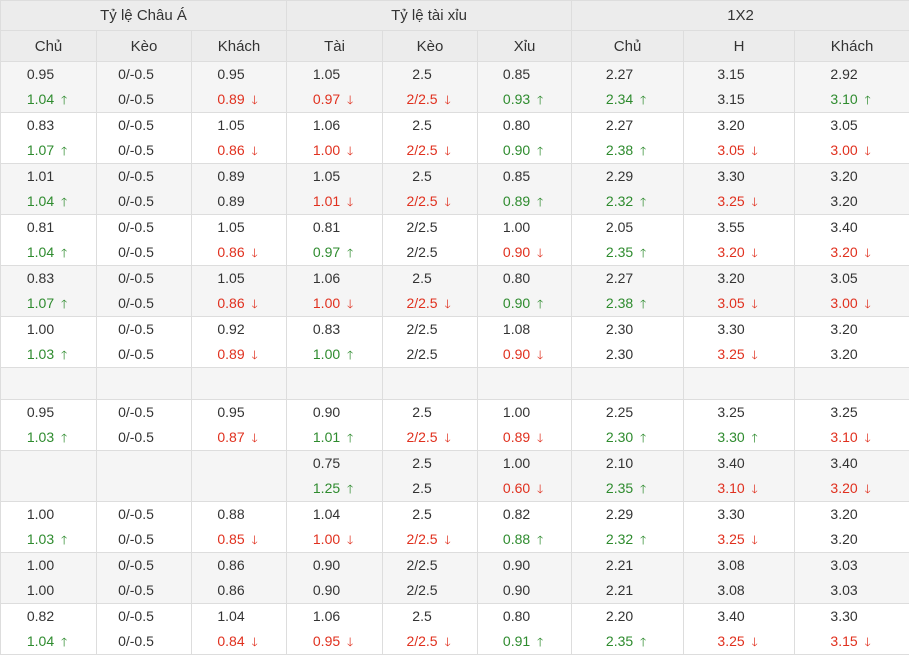  Describe the element at coordinates (524, 150) in the screenshot. I see `odds-current-value: 0.90 🡑` at that location.